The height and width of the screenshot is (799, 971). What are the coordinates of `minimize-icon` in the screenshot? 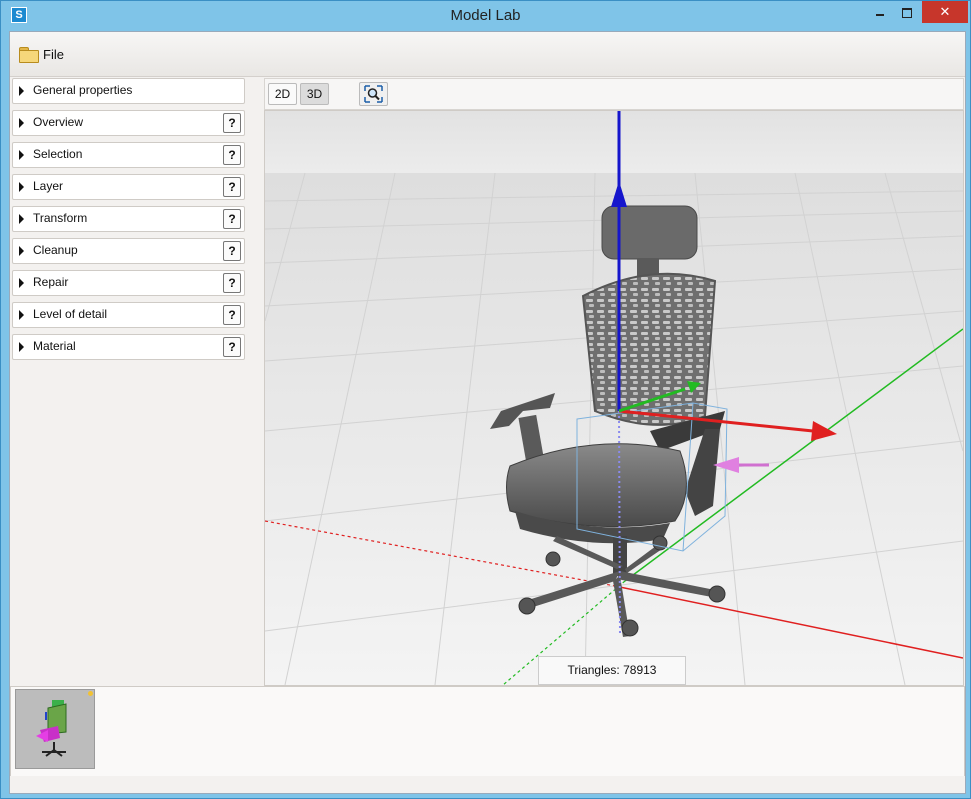 It's located at (880, 14).